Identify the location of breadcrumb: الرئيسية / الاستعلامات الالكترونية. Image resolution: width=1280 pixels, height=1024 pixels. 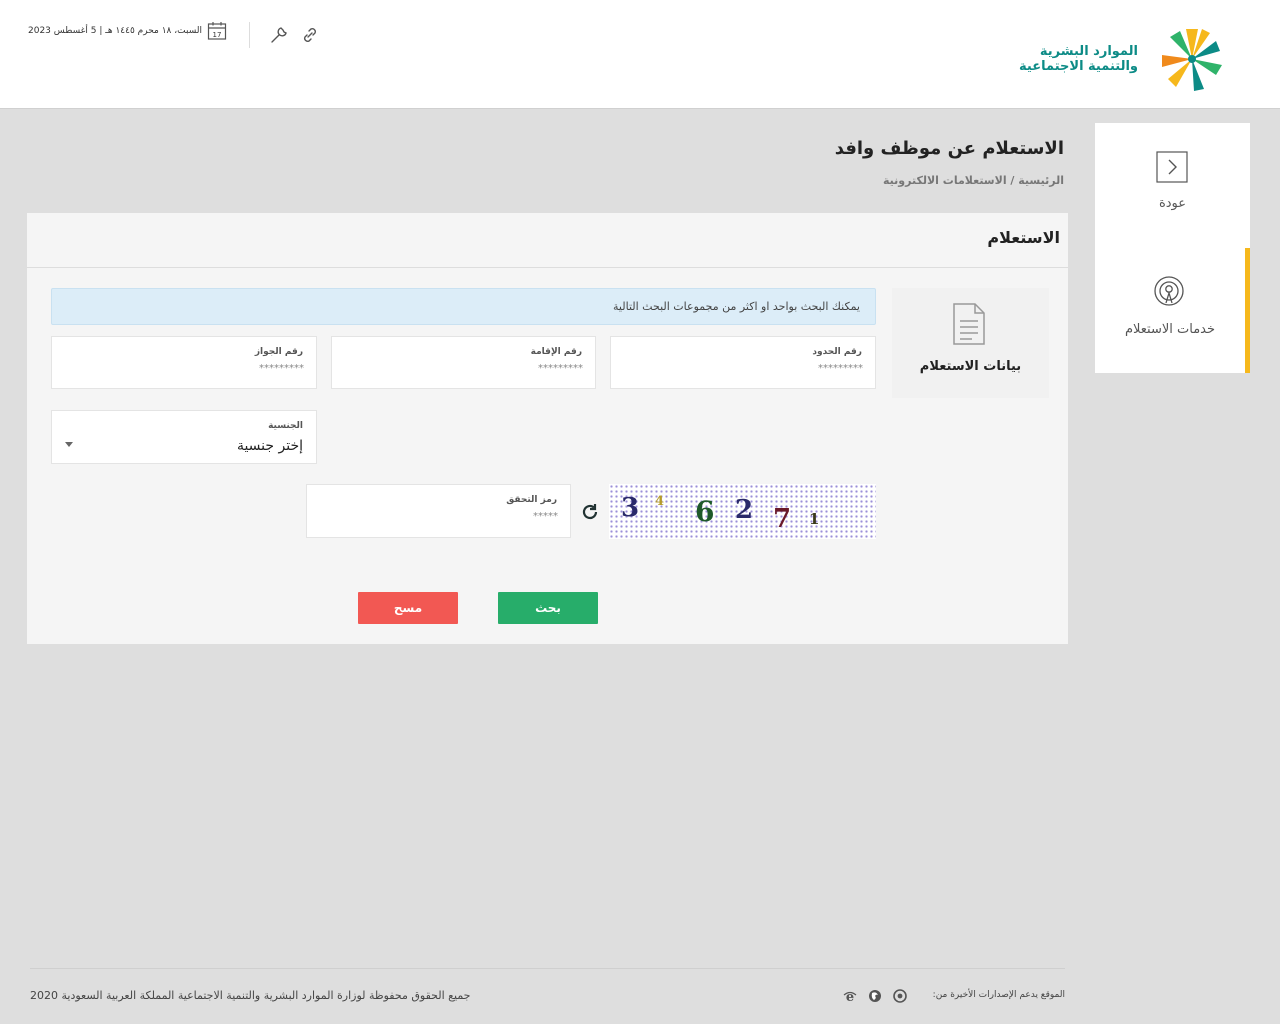
(973, 180).